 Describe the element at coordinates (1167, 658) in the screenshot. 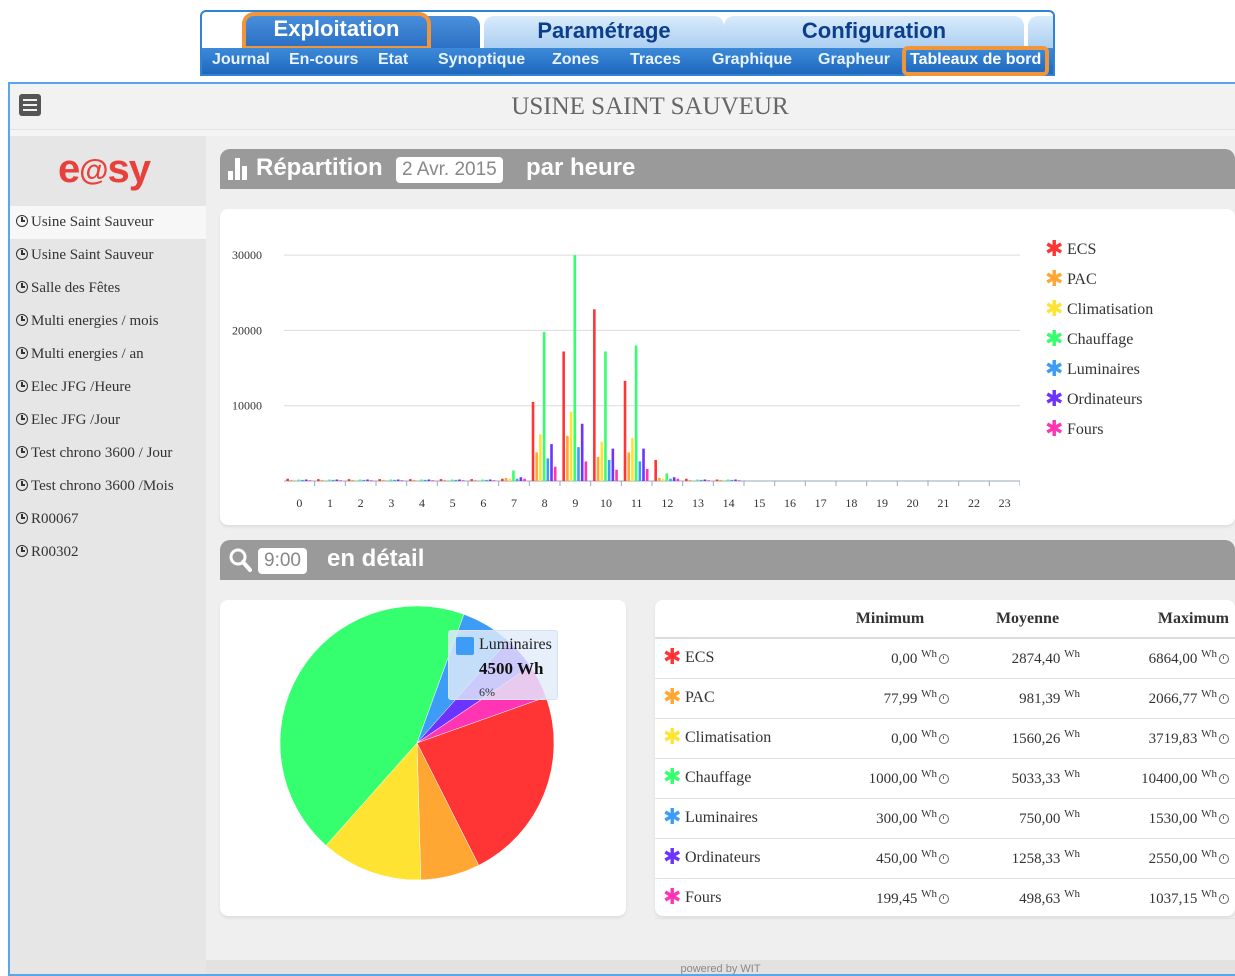

I see `max-cell: 6864,00 Wh` at that location.